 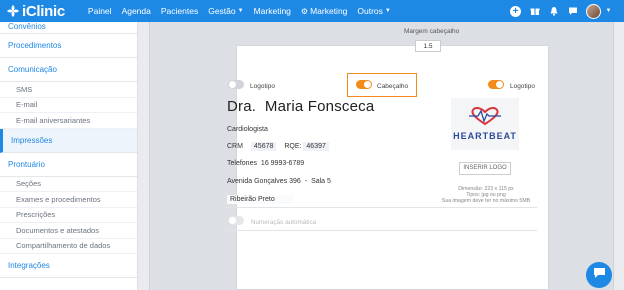 What do you see at coordinates (370, 11) in the screenshot?
I see `nav-outros-label: Outros` at bounding box center [370, 11].